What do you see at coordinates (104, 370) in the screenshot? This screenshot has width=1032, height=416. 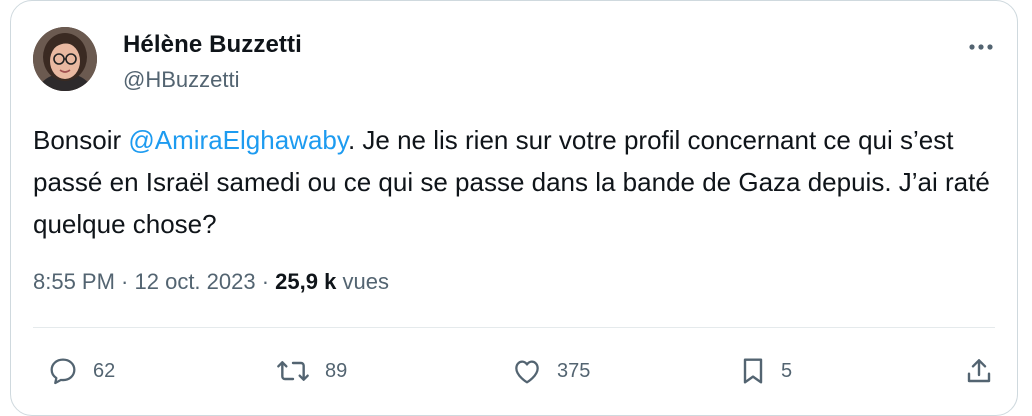 I see `reply-count: 62` at bounding box center [104, 370].